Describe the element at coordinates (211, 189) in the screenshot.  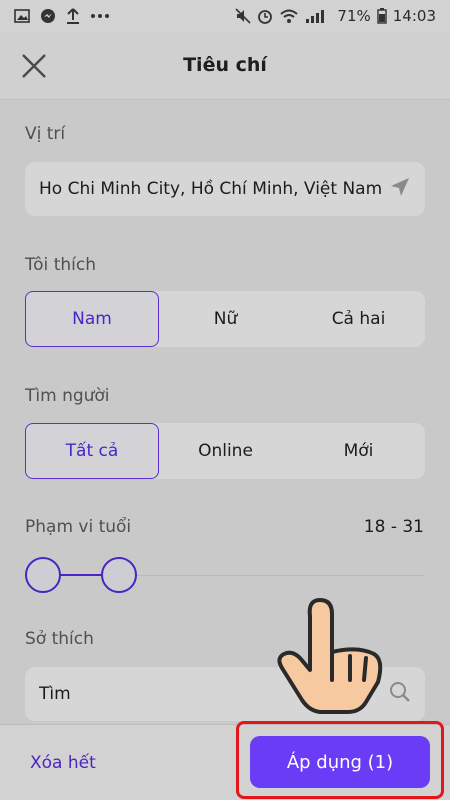
I see `location-value: Ho Chi Minh City, Hồ Chí Minh, Việt Nam` at that location.